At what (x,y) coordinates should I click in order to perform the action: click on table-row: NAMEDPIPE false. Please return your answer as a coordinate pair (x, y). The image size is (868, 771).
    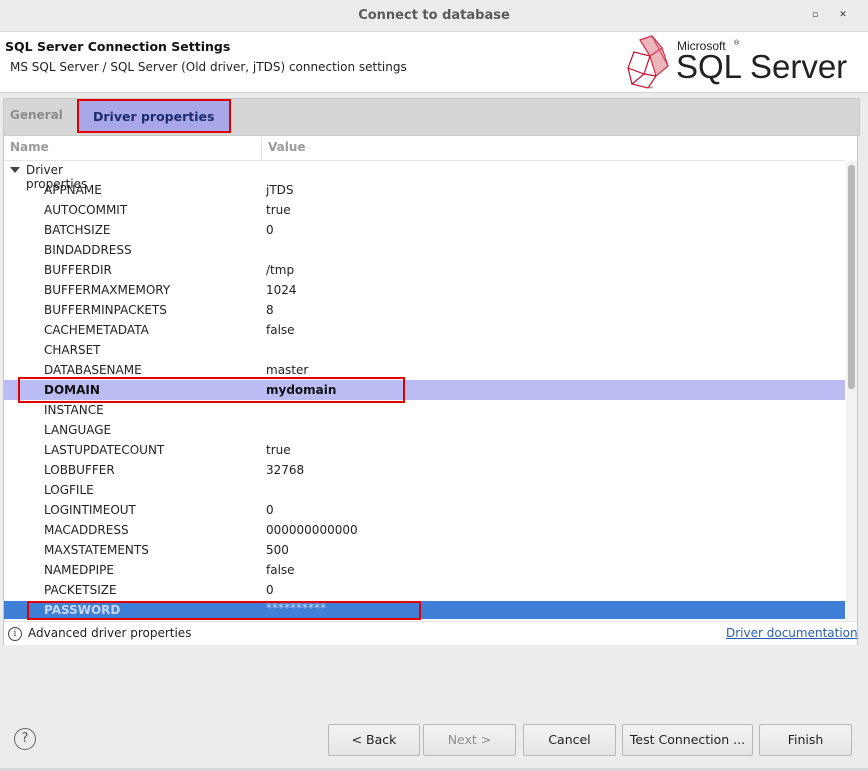
    Looking at the image, I should click on (424, 570).